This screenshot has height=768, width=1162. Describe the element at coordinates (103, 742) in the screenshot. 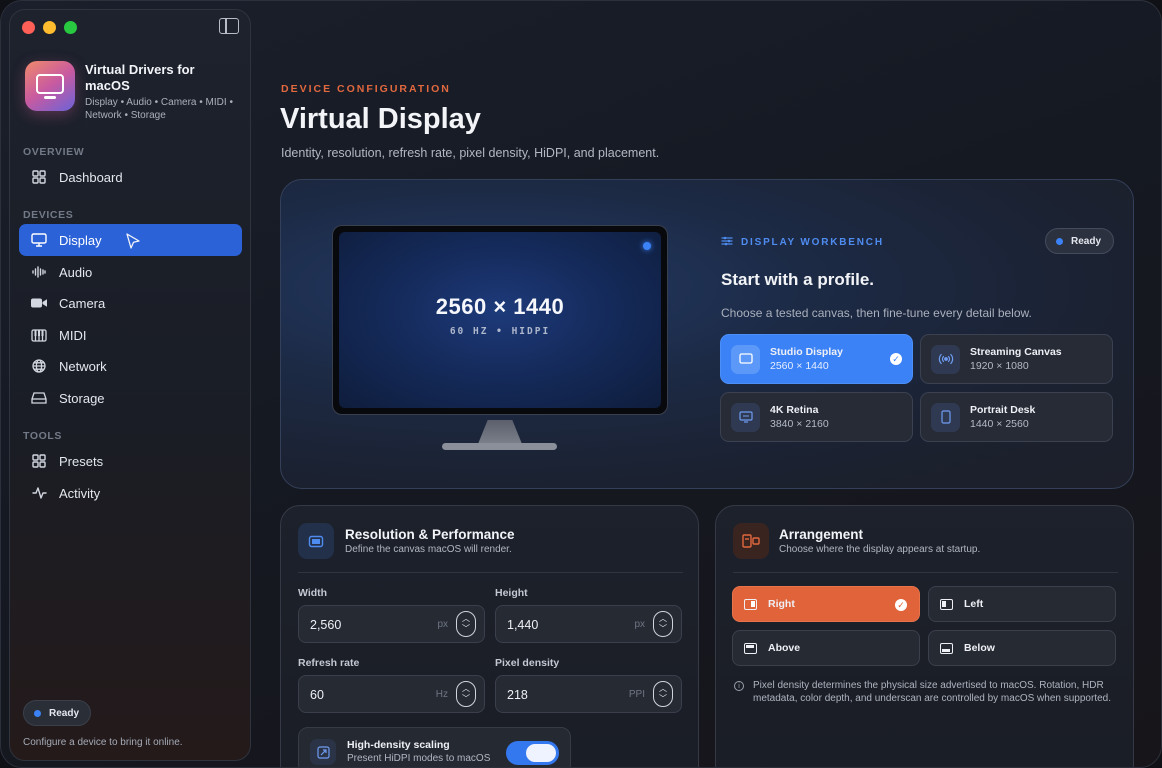

I see `sidebar-footer-hint: Configure a device to bring it online.` at that location.